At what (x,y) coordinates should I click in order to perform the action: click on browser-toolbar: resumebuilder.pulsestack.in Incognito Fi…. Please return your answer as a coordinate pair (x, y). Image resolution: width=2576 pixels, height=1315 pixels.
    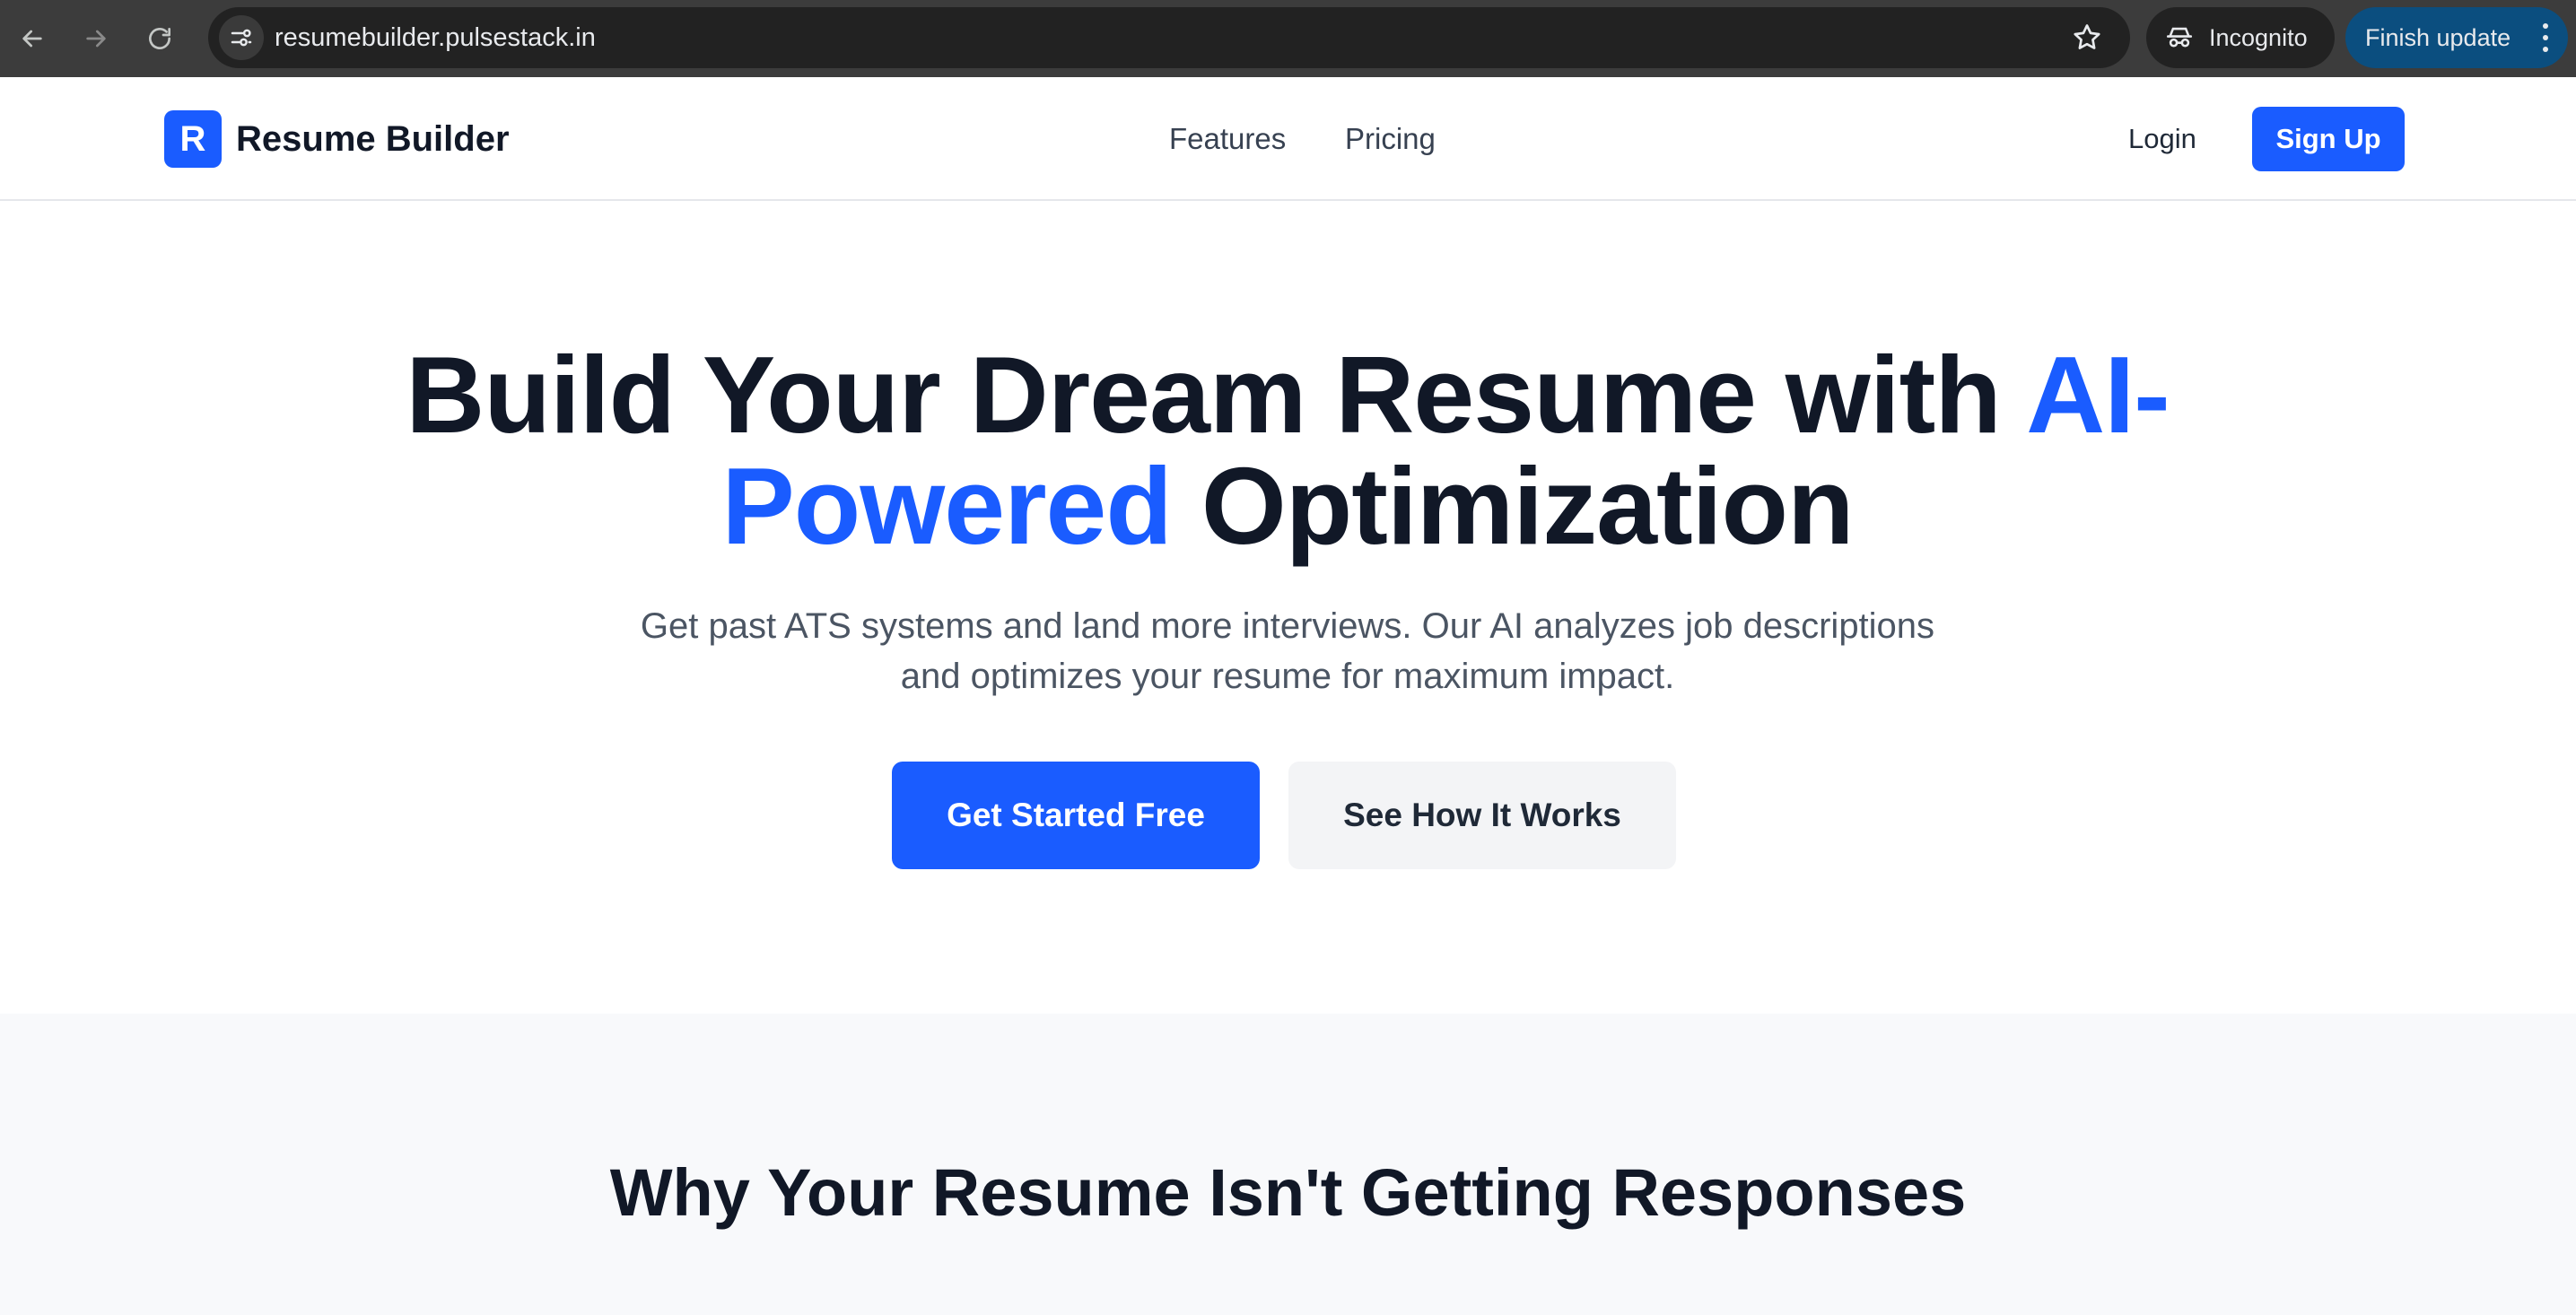
    Looking at the image, I should click on (1288, 38).